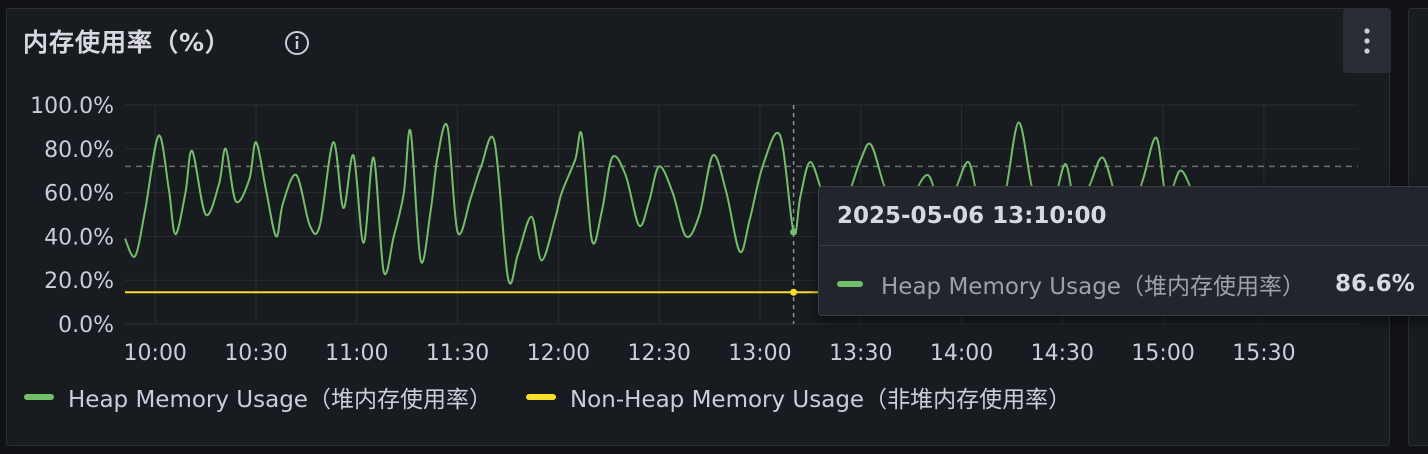 This screenshot has width=1428, height=454. Describe the element at coordinates (79, 194) in the screenshot. I see `y-tick-label: 60.0%` at that location.